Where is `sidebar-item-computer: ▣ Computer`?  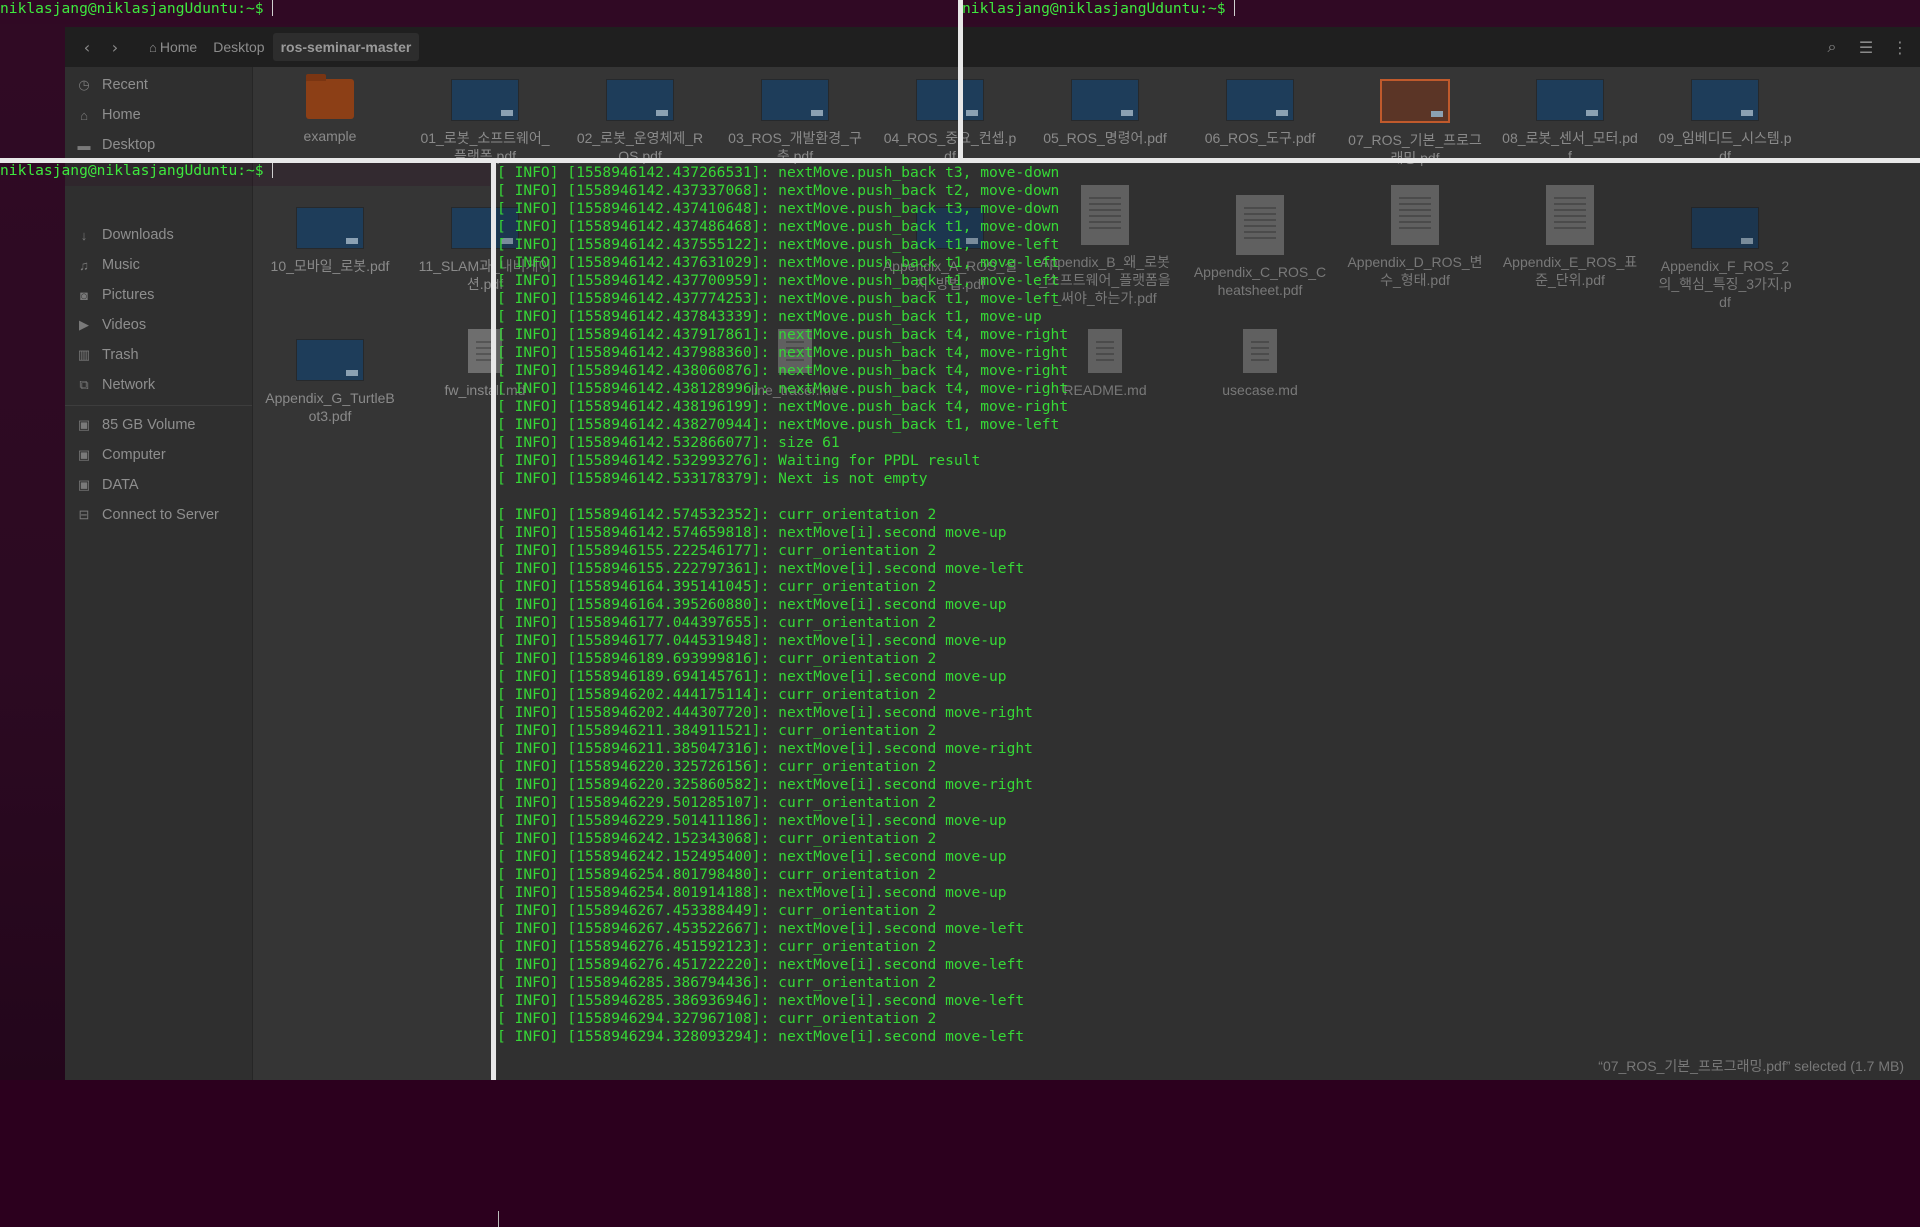 sidebar-item-computer: ▣ Computer is located at coordinates (158, 455).